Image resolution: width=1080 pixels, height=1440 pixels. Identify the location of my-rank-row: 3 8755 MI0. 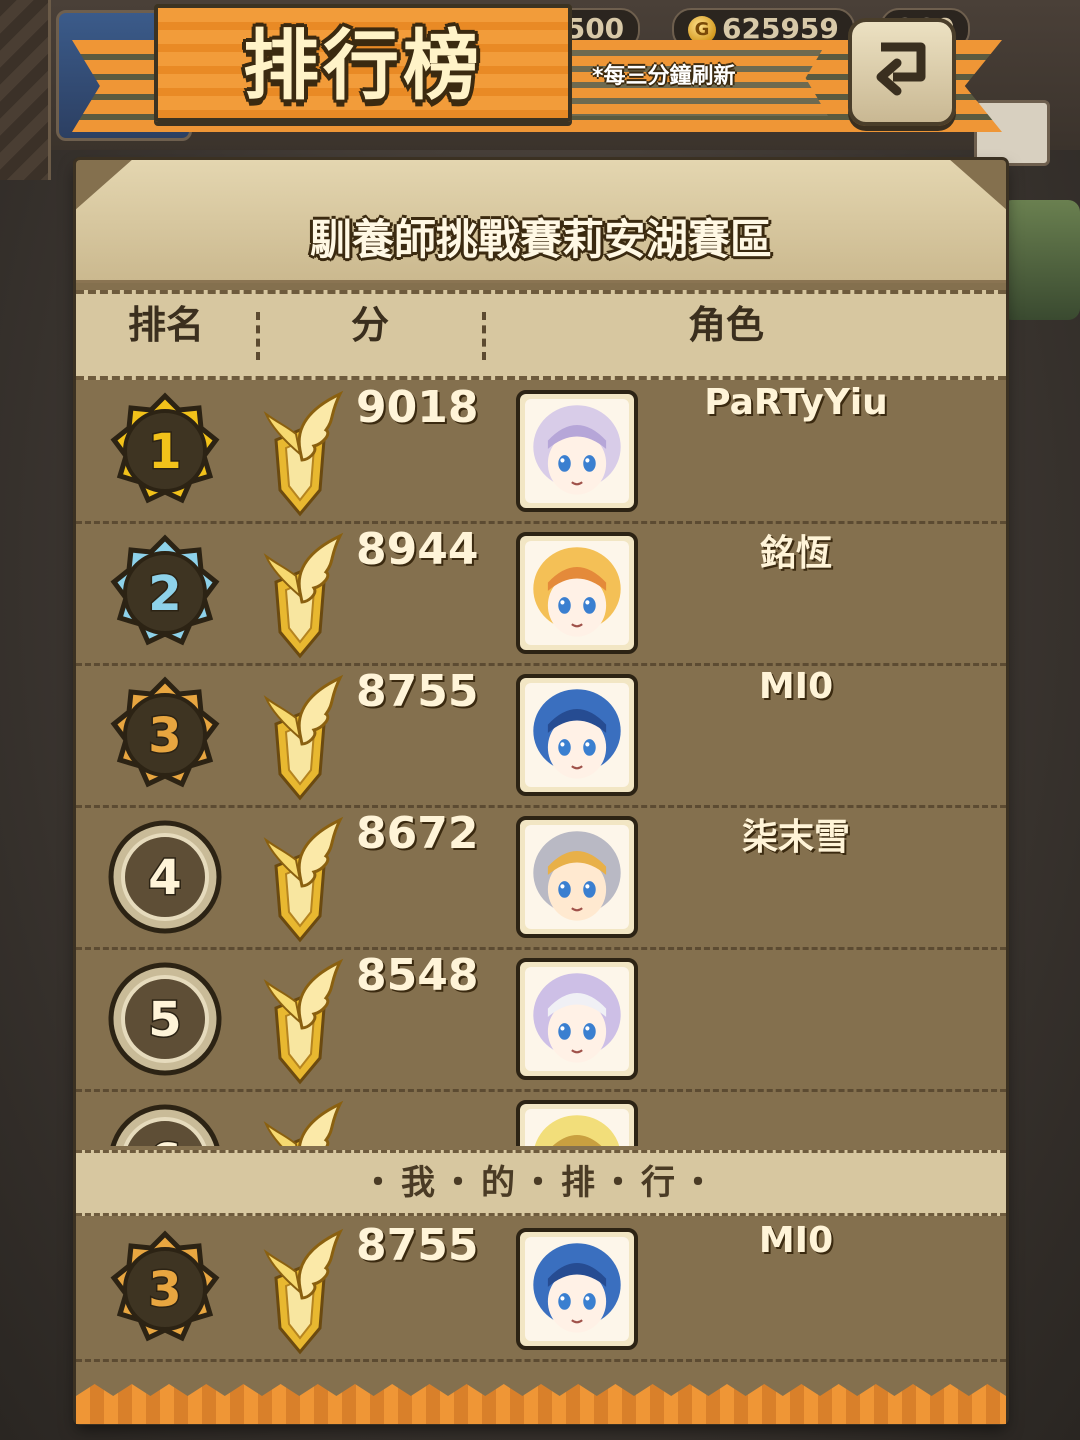
(541, 1291).